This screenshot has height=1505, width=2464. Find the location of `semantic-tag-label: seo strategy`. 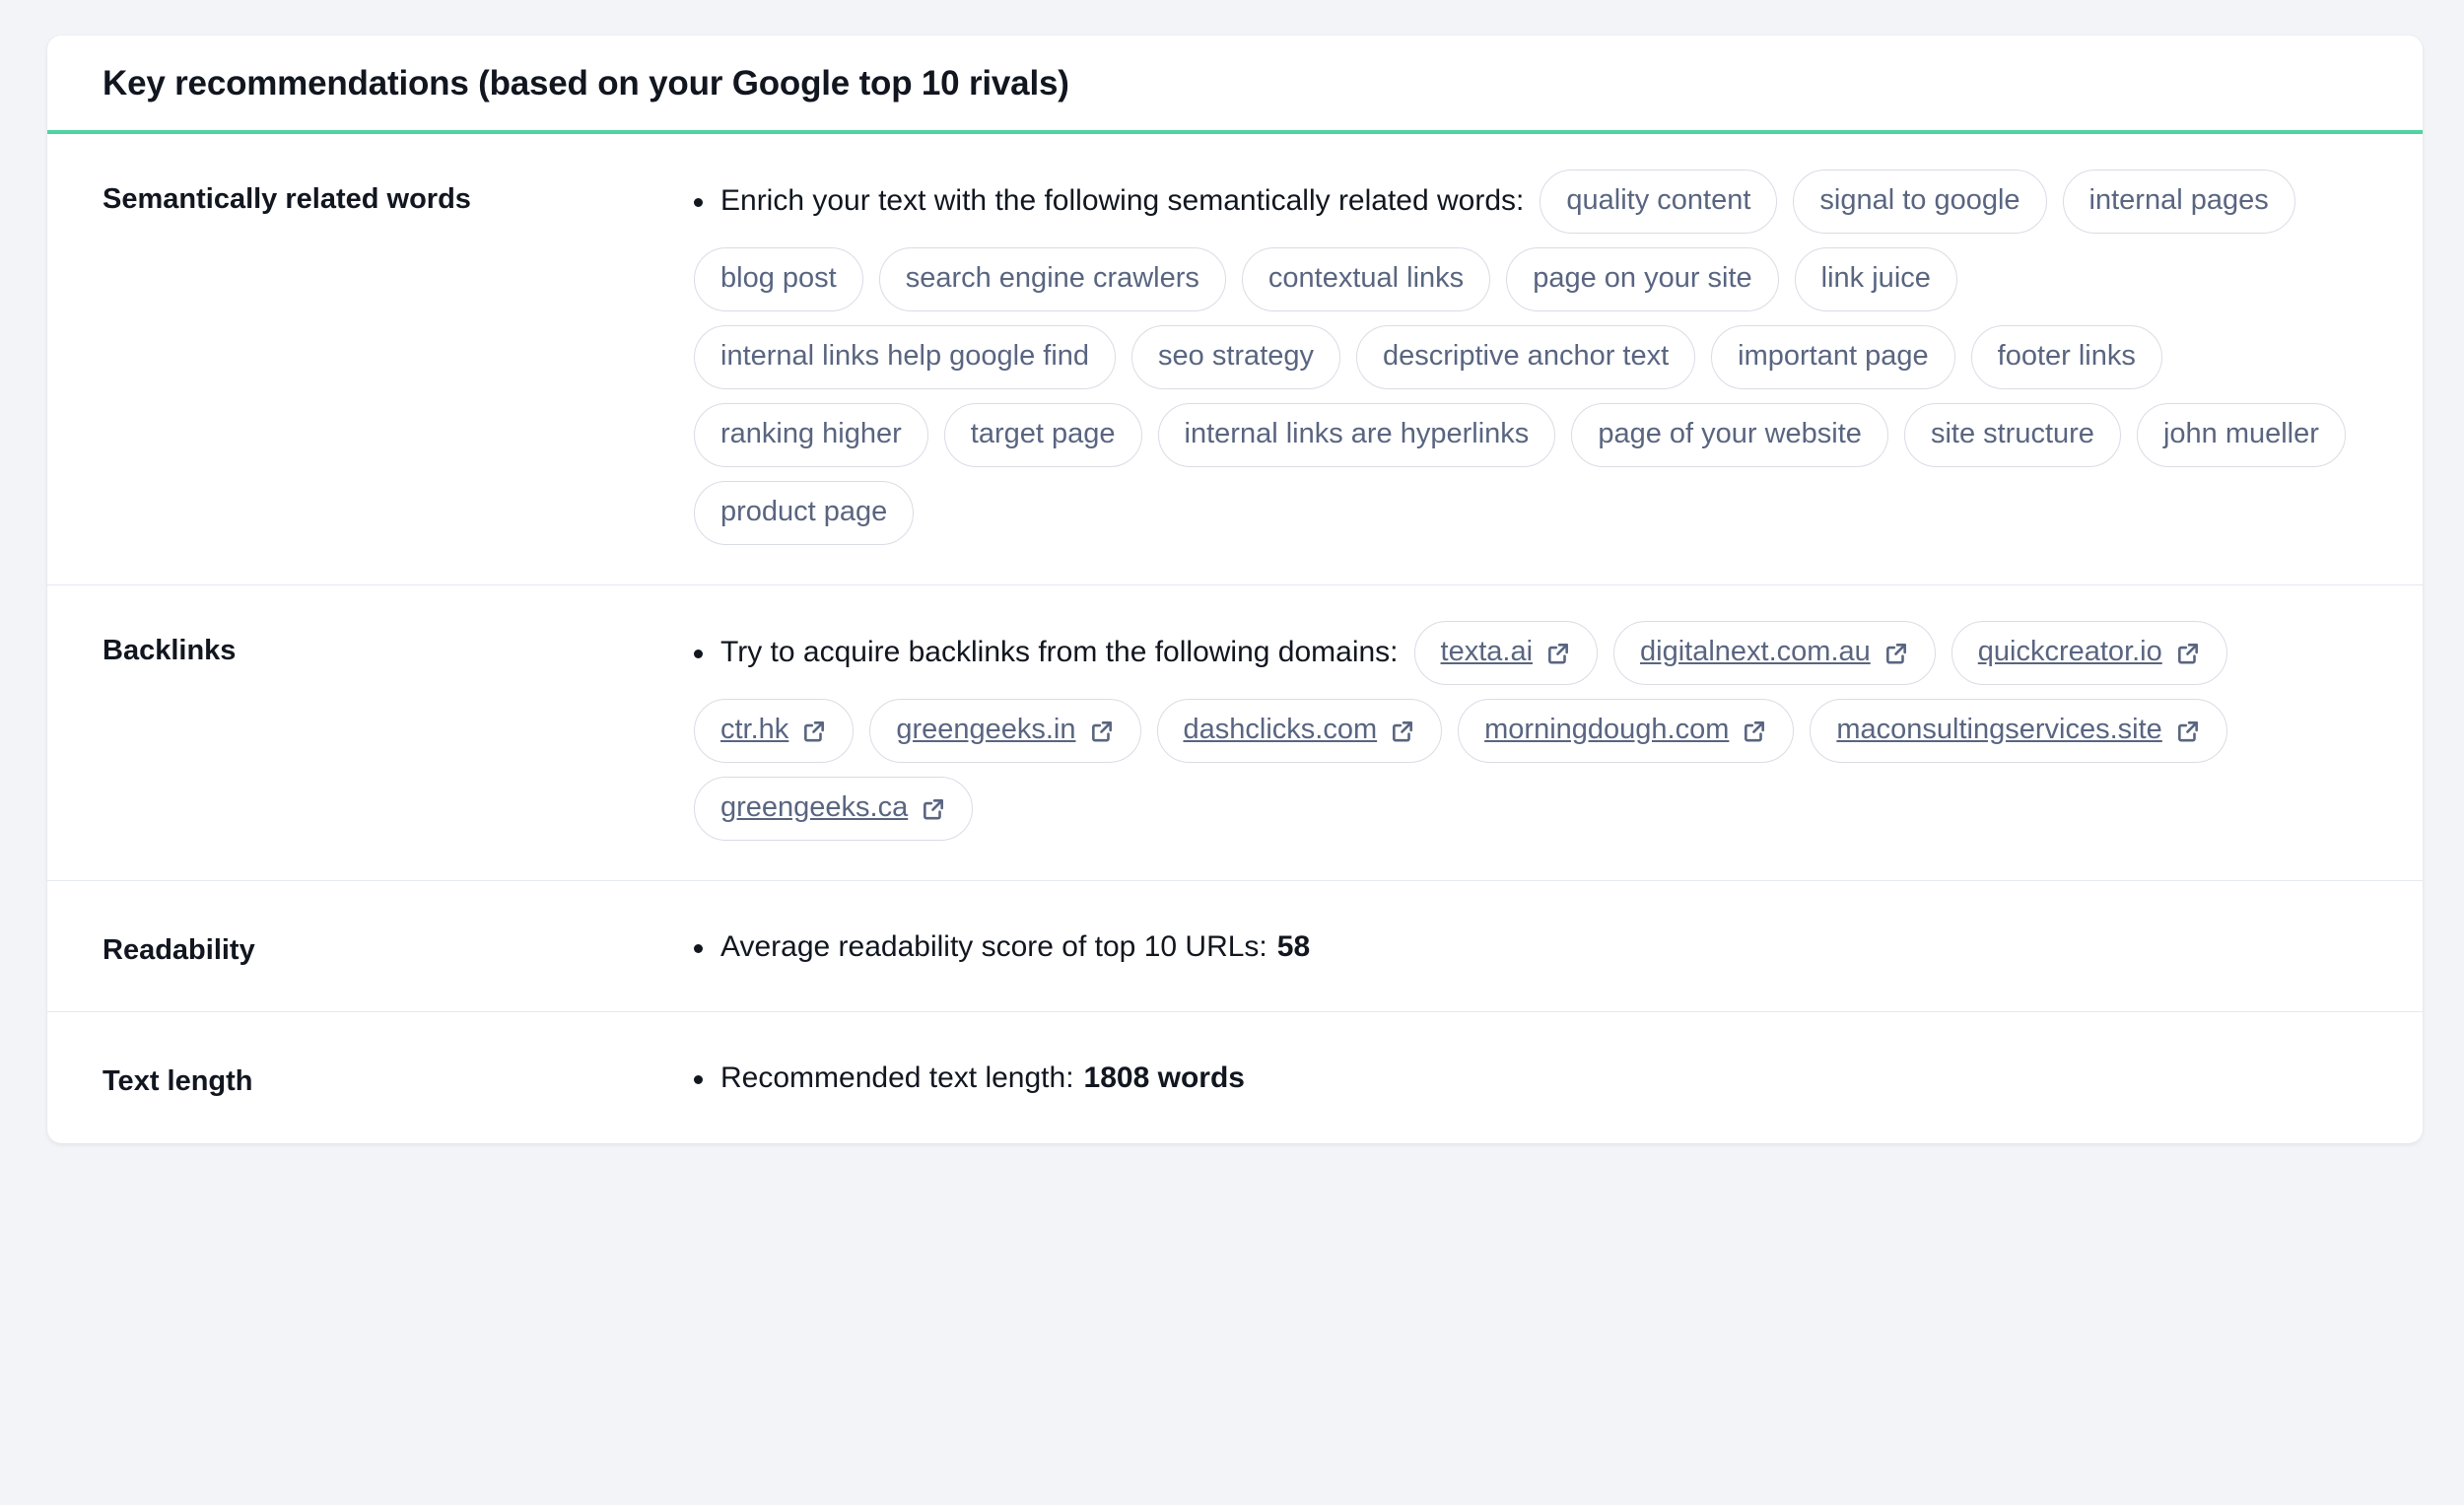

semantic-tag-label: seo strategy is located at coordinates (1236, 356).